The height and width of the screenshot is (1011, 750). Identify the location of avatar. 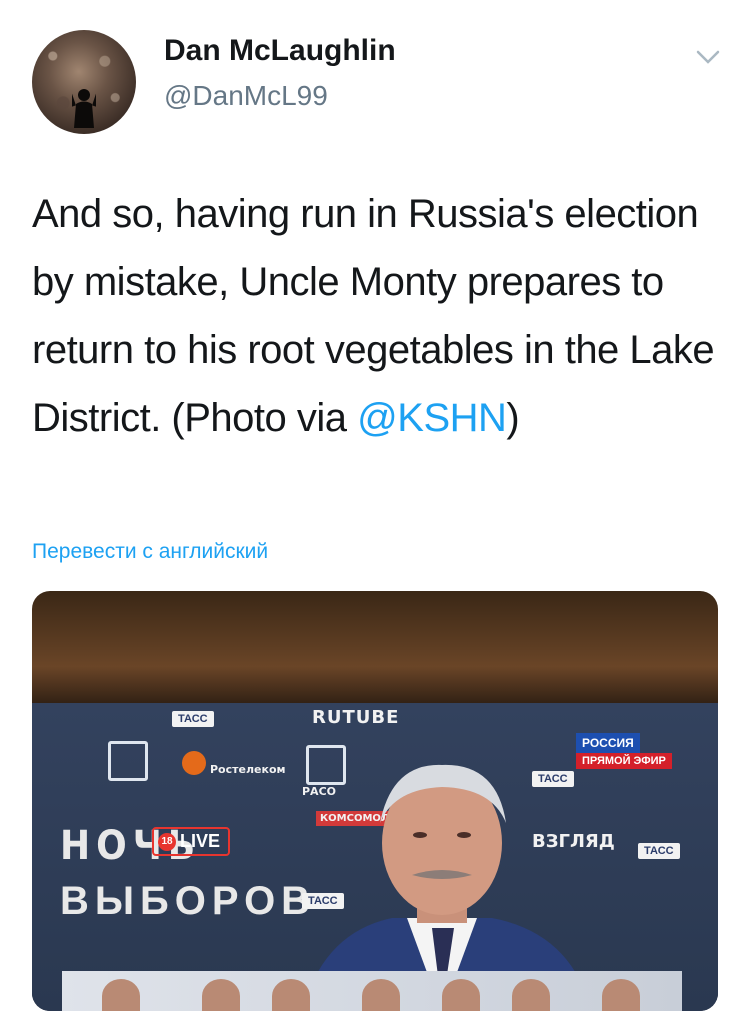
(84, 82).